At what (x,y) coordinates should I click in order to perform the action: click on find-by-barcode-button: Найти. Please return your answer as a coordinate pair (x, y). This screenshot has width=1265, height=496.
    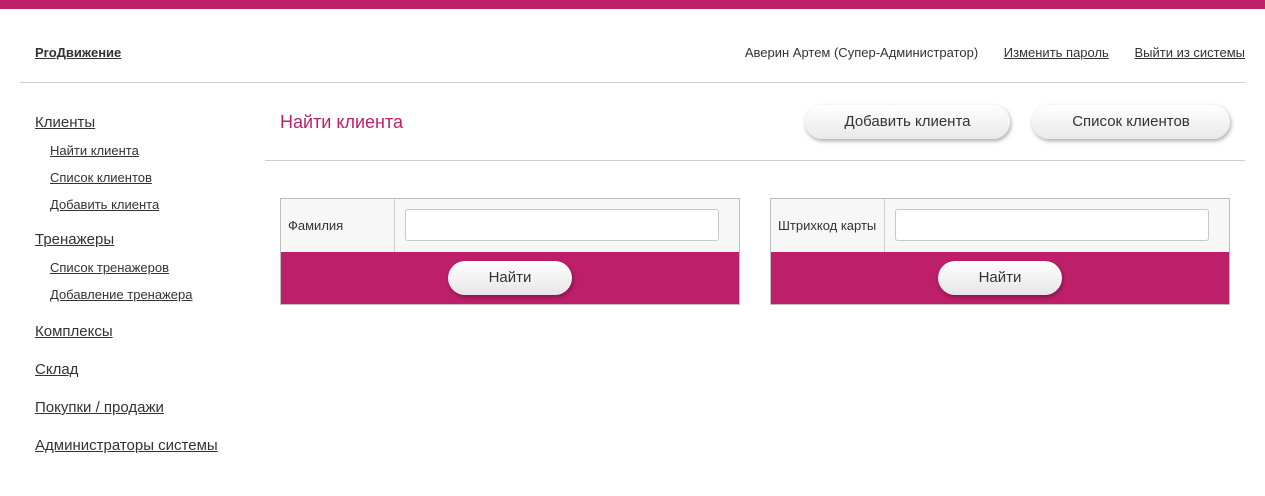
    Looking at the image, I should click on (1000, 278).